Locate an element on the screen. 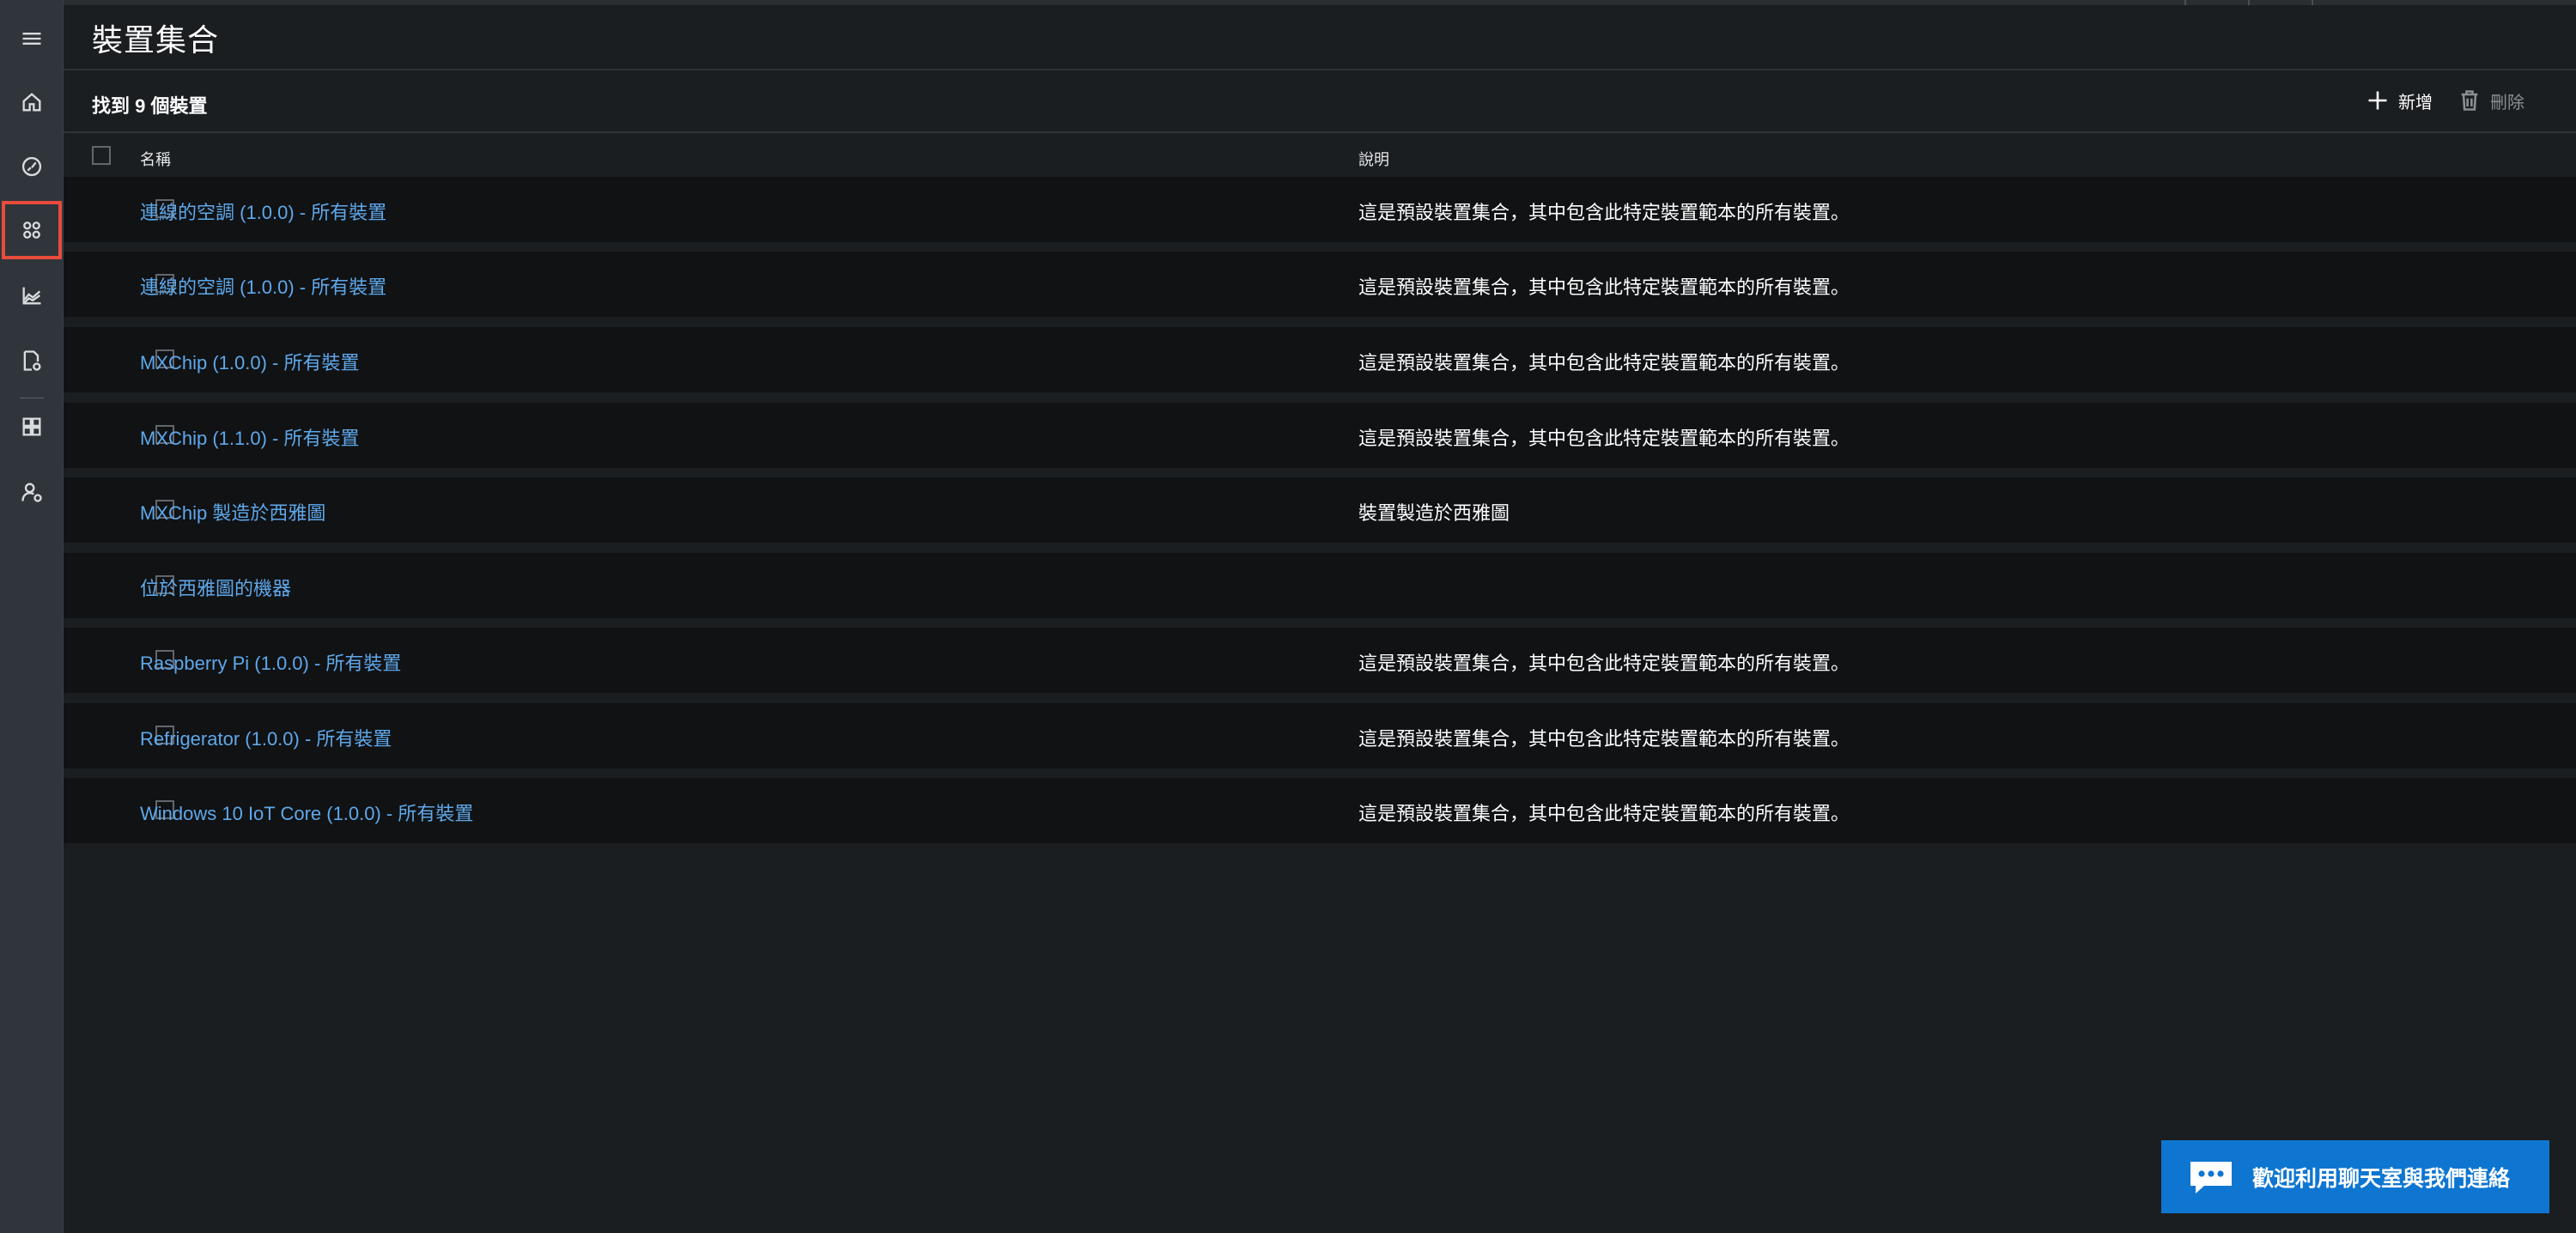  administration-user-icon is located at coordinates (32, 492).